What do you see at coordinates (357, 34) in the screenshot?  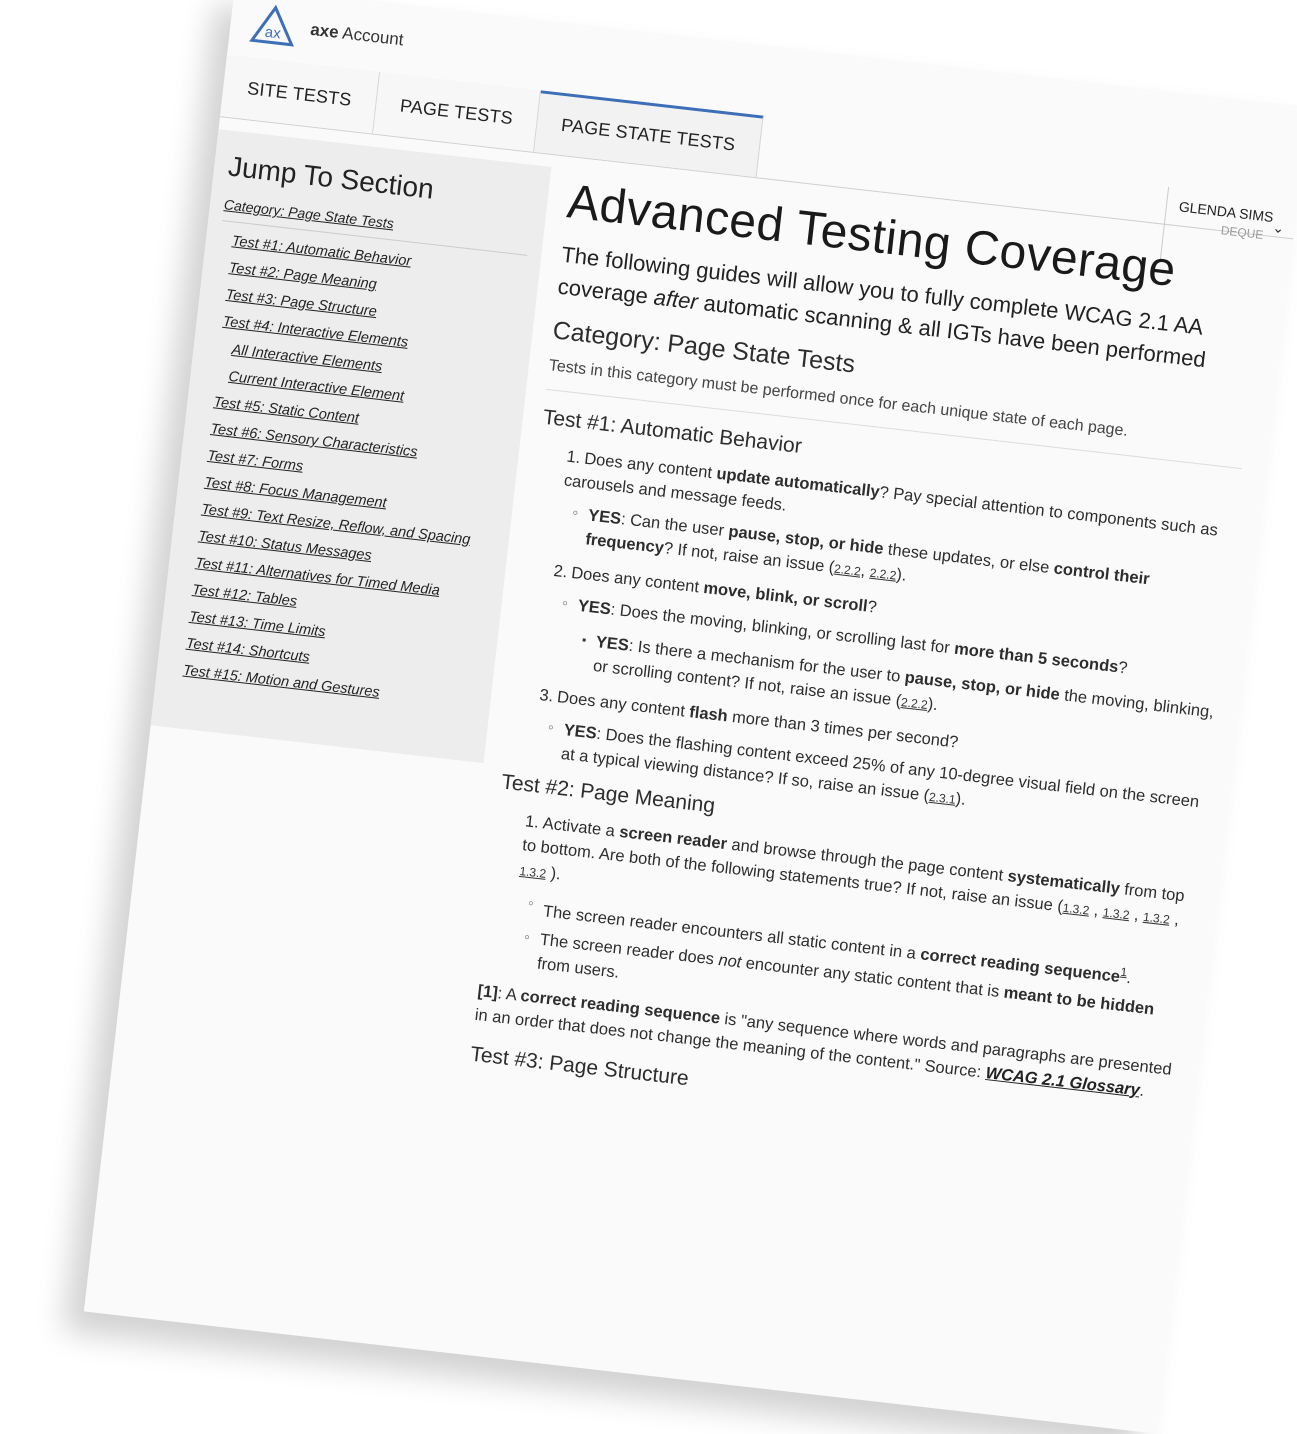 I see `brand-name: axe Account` at bounding box center [357, 34].